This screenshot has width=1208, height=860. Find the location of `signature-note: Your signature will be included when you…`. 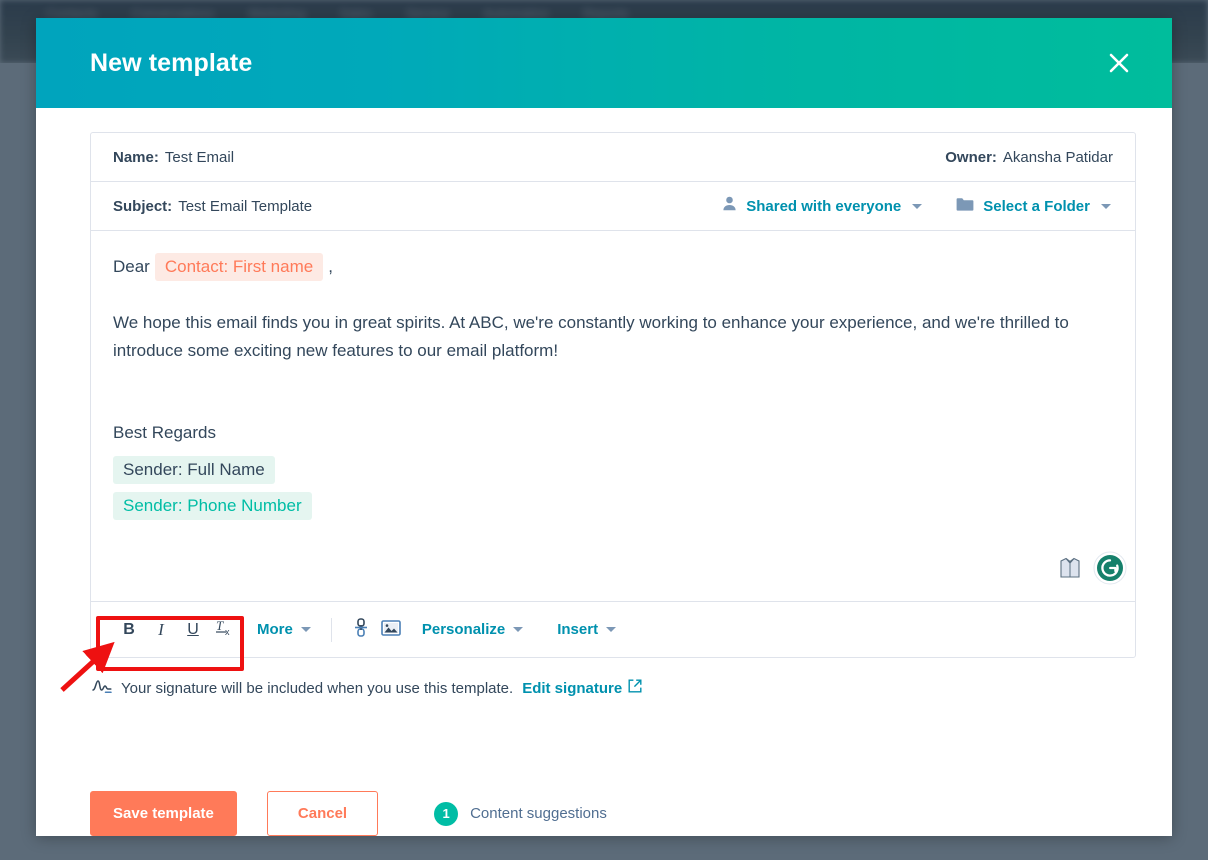

signature-note: Your signature will be included when you… is located at coordinates (613, 688).